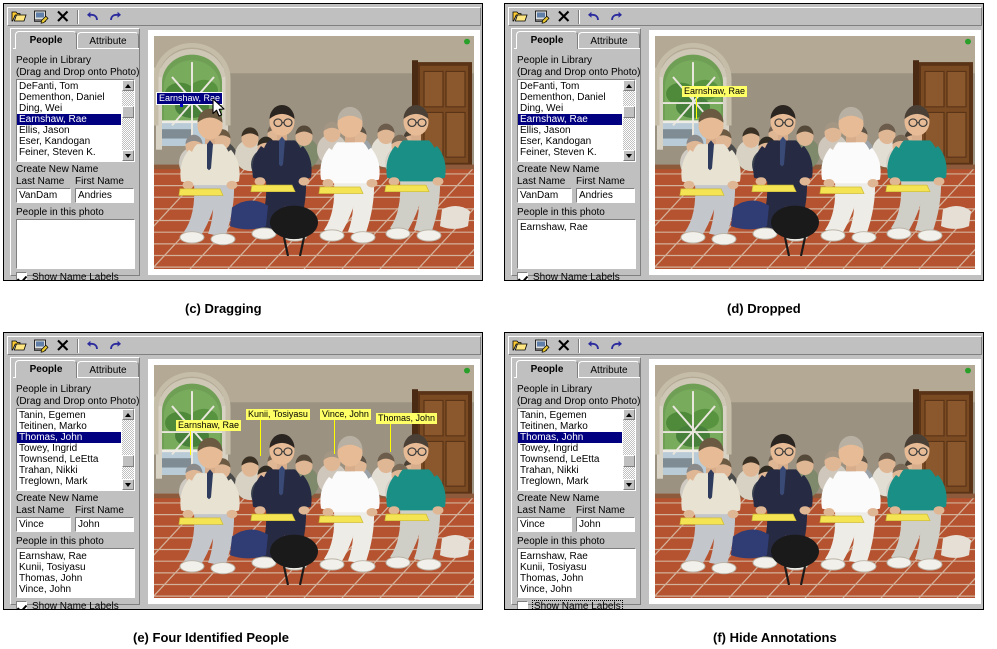 The height and width of the screenshot is (649, 997). I want to click on name-label-chip: Earnshaw, Rae, so click(715, 91).